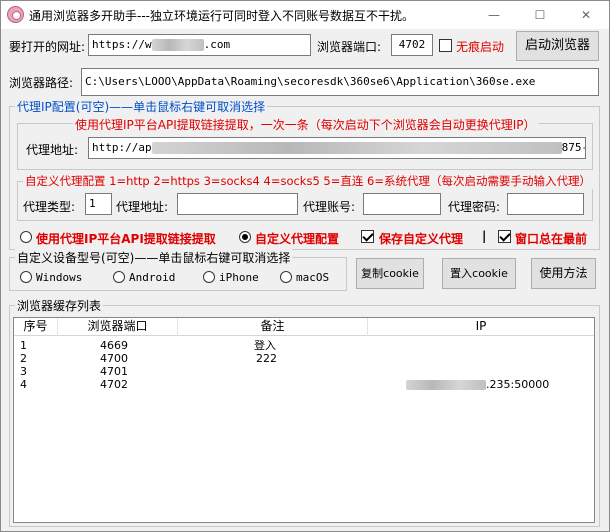  I want to click on launch-browser-button: 启动浏览器, so click(557, 46).